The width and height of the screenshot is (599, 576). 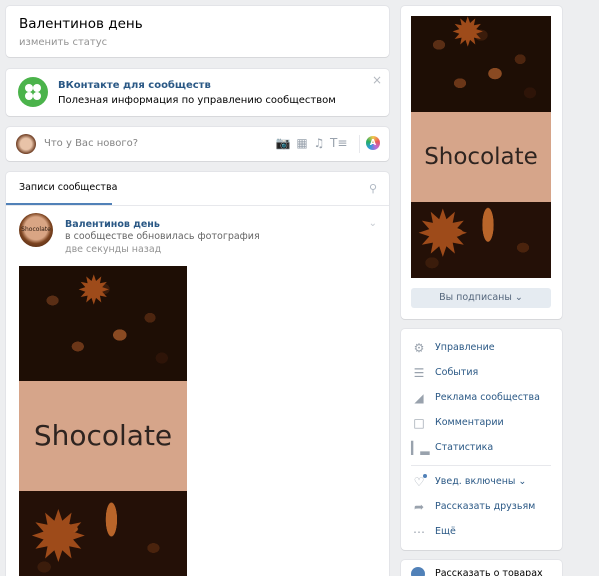 What do you see at coordinates (489, 572) in the screenshot?
I see `products-promo-text: Рассказать о товарах или` at bounding box center [489, 572].